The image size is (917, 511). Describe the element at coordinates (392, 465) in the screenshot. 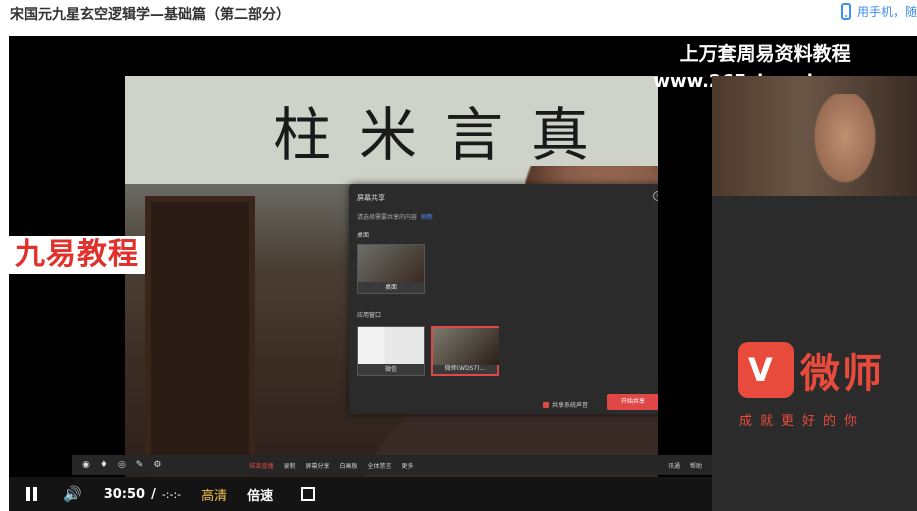

I see `live-app-toolbar: ◉ ♦ ◎ ✎ ⚙ 结束直播 录制 屏幕分享 白画板 全体禁言 更多 讯通 帮助` at that location.